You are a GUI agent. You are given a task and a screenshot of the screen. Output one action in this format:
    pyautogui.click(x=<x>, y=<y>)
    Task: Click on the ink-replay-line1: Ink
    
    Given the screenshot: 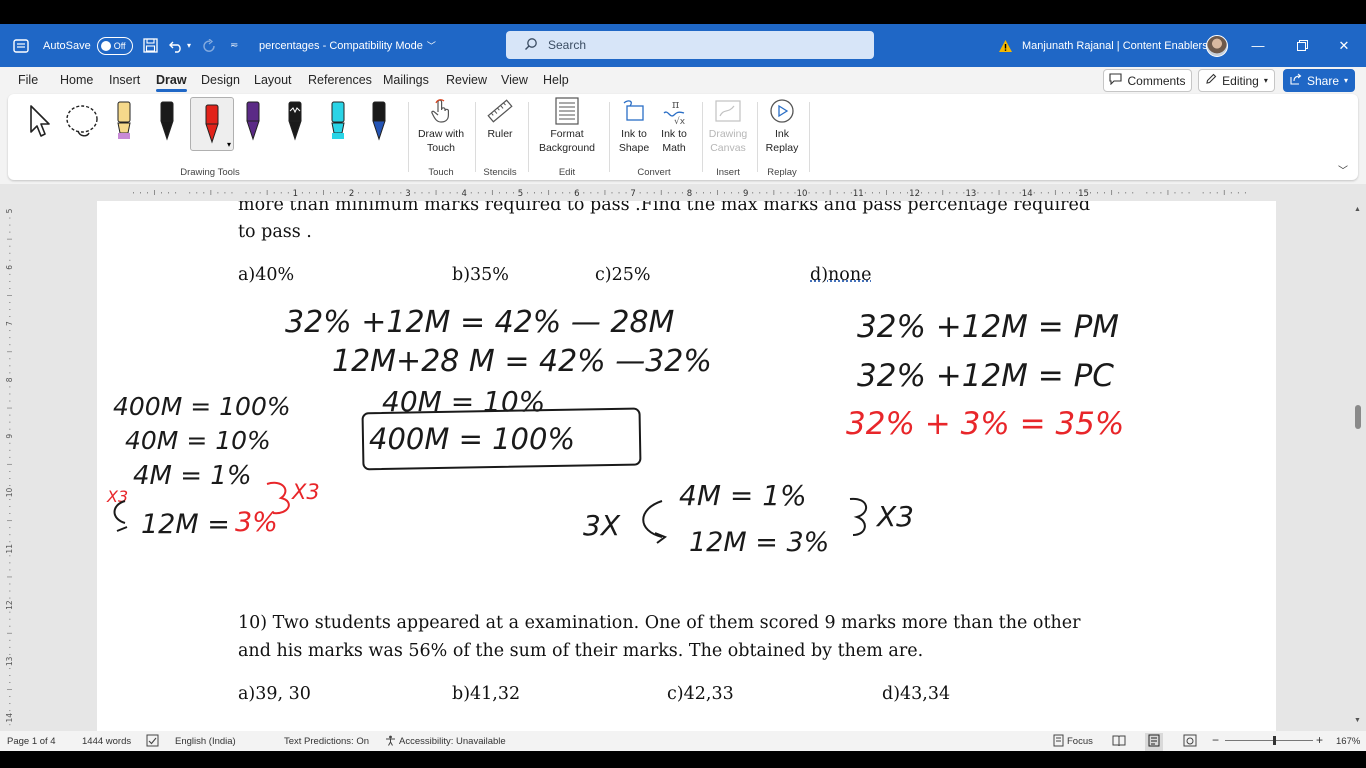 What is the action you would take?
    pyautogui.click(x=781, y=134)
    